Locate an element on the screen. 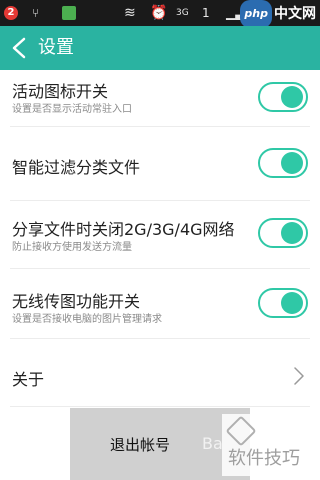 Image resolution: width=320 pixels, height=480 pixels. setting-subtitle: 防止接收方使用发送方流量 is located at coordinates (72, 247).